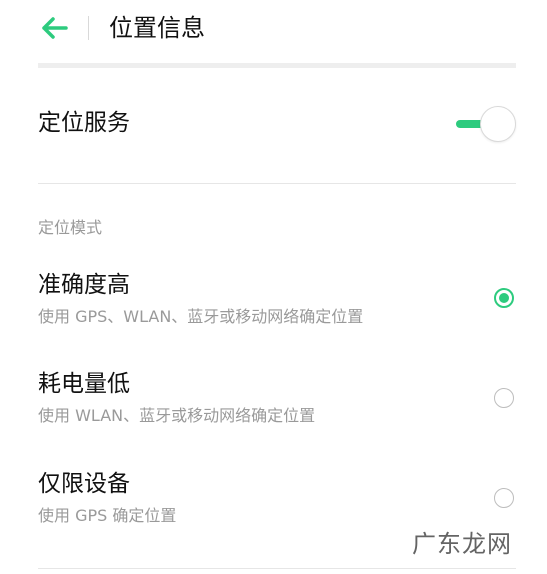  I want to click on mode-option-subtitle: 使用 GPS 确定位置, so click(107, 515).